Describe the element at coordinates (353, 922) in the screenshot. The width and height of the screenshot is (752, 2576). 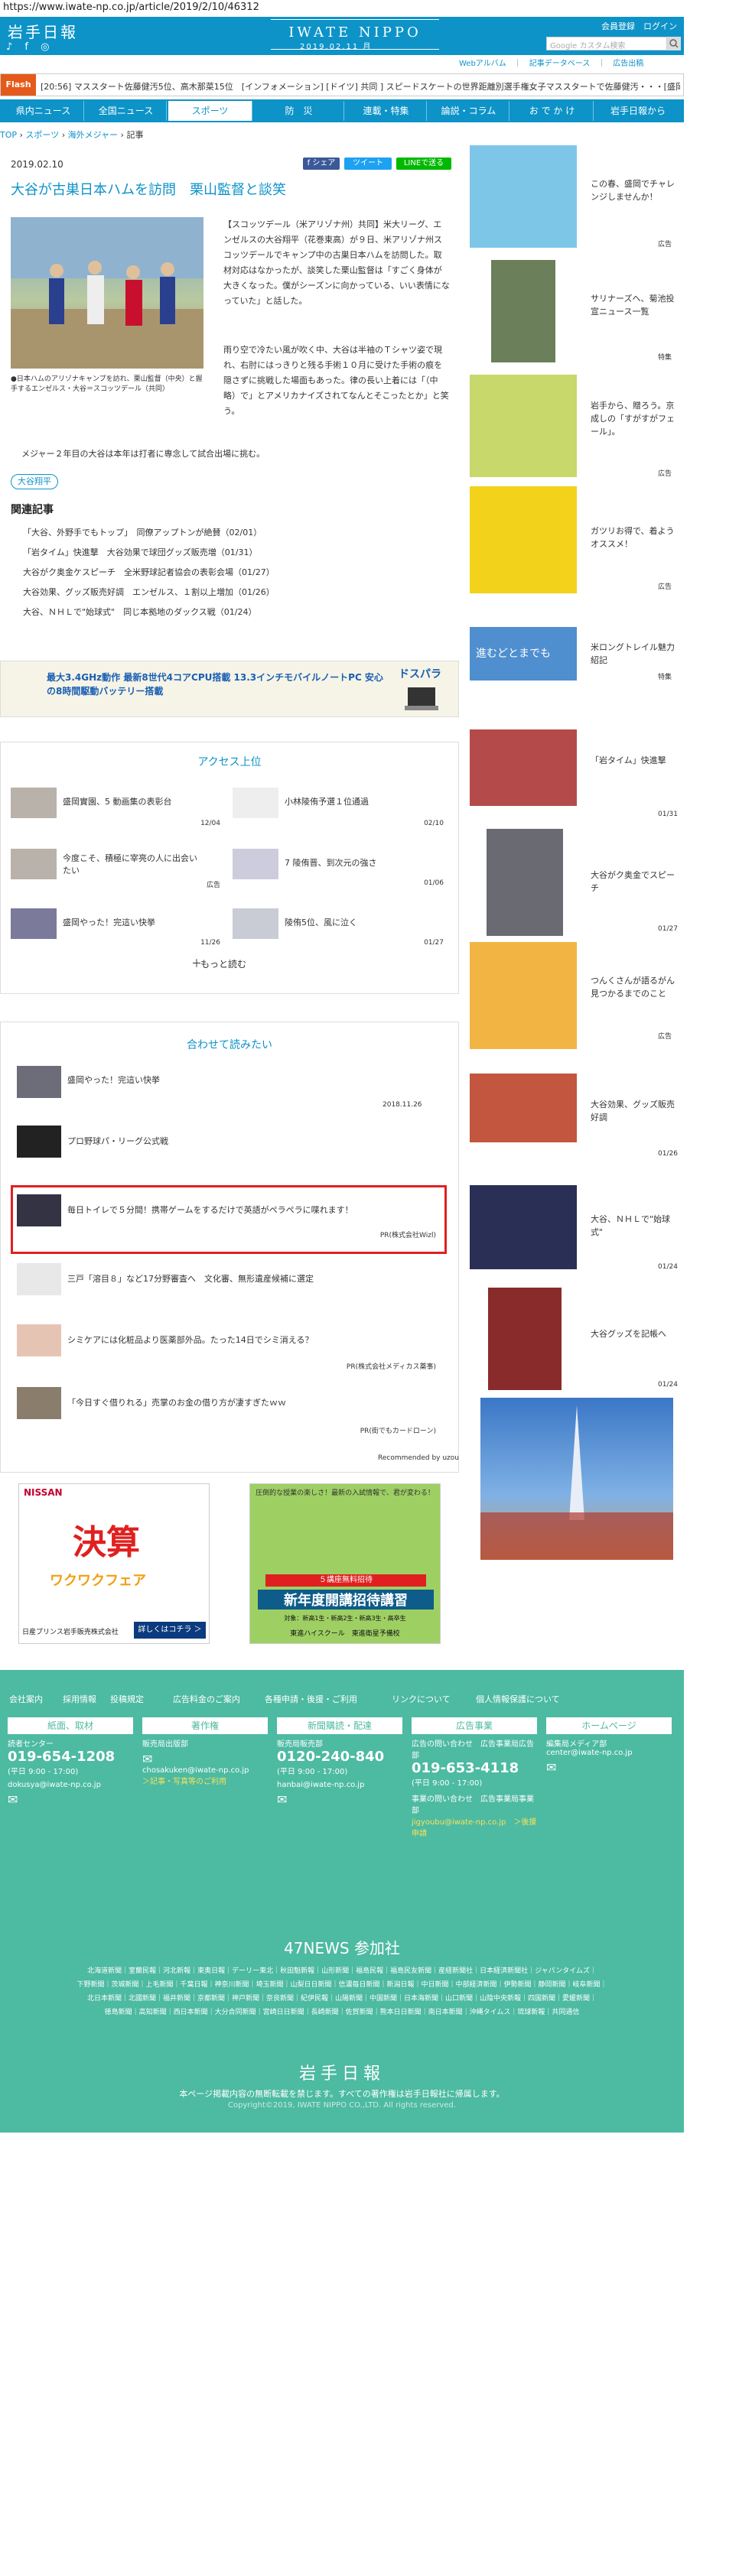
I see `ranking-item-title: 陵侑5位、風に泣く` at that location.